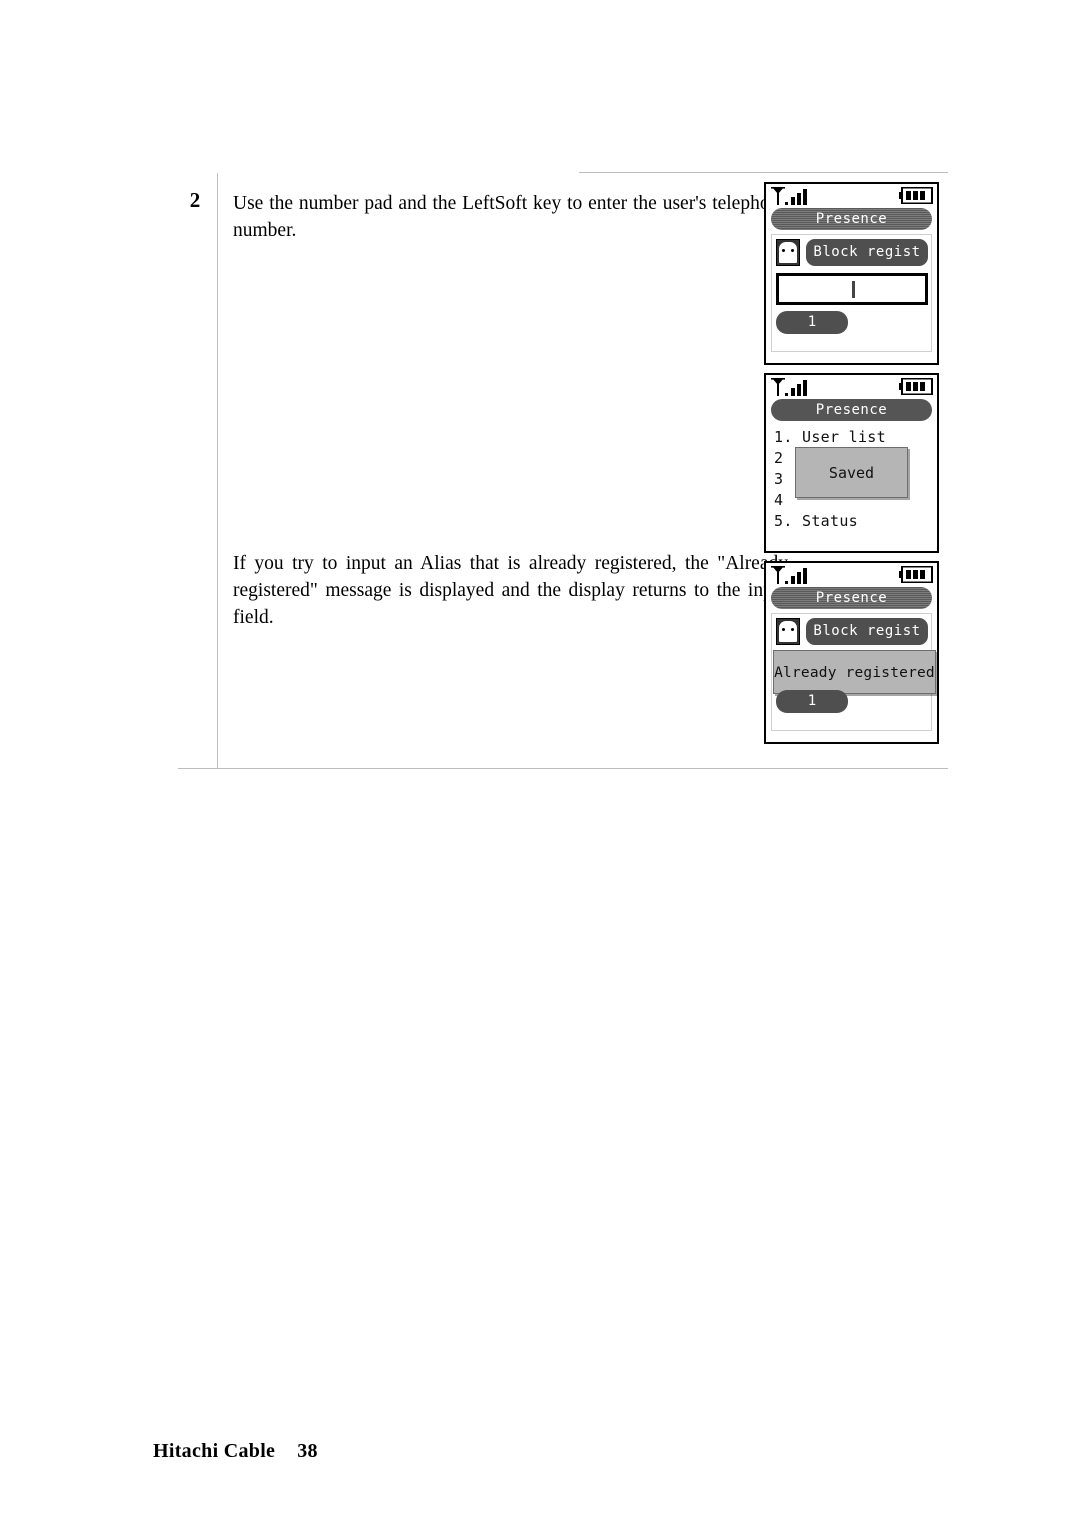  I want to click on text-caret, so click(853, 289).